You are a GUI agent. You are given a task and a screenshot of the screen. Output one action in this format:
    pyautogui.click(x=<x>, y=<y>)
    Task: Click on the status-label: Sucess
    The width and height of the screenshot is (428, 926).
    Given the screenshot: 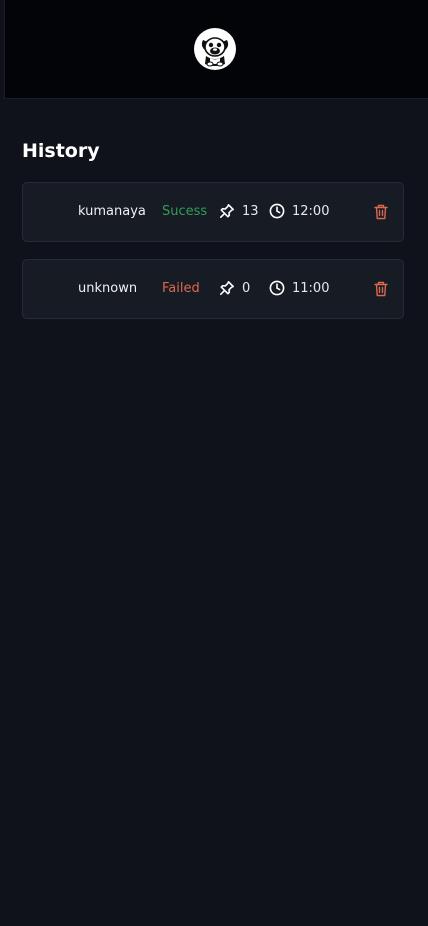 What is the action you would take?
    pyautogui.click(x=185, y=211)
    